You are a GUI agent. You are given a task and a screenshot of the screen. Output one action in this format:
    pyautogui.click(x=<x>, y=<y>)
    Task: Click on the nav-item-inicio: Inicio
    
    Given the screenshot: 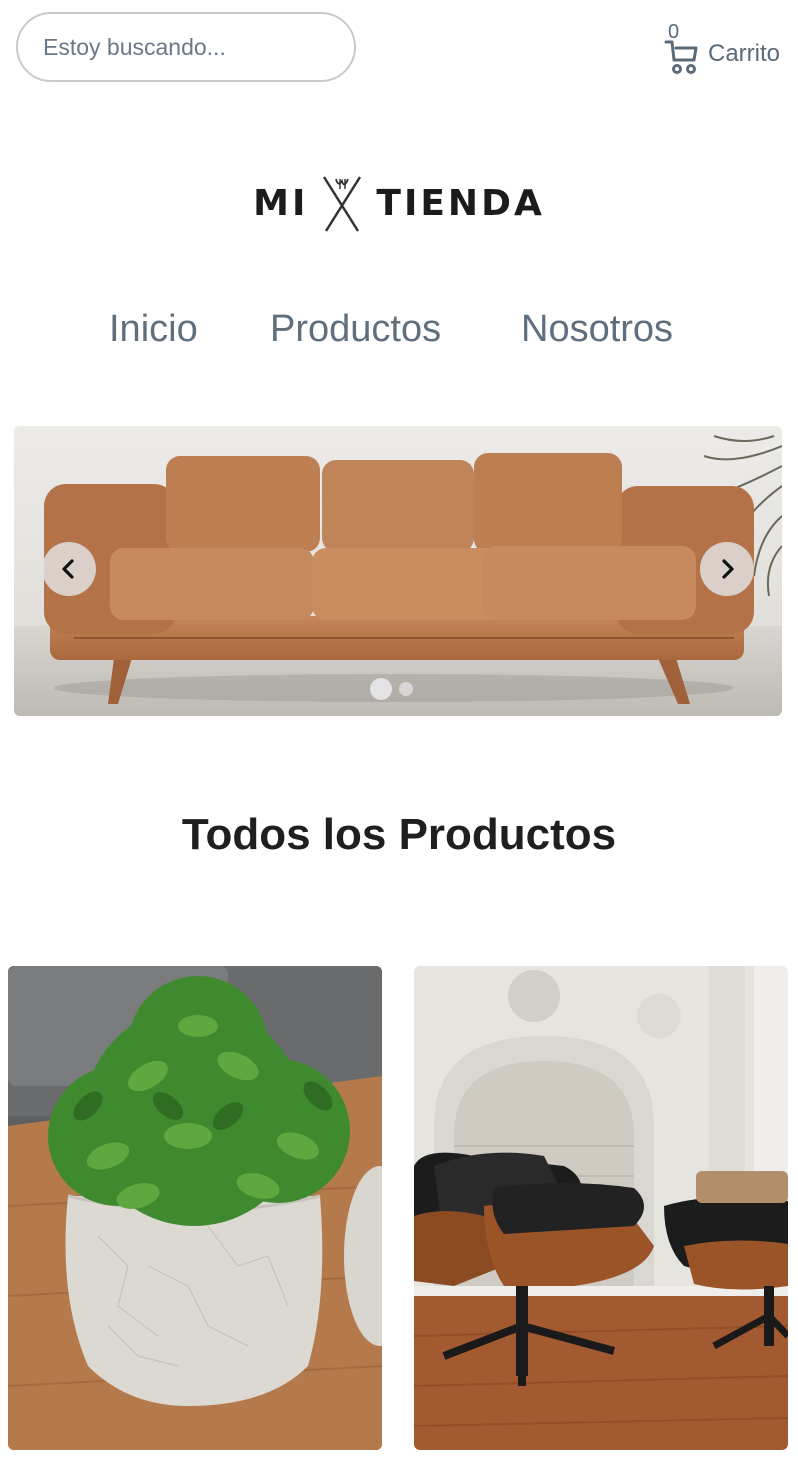 What is the action you would take?
    pyautogui.click(x=153, y=329)
    